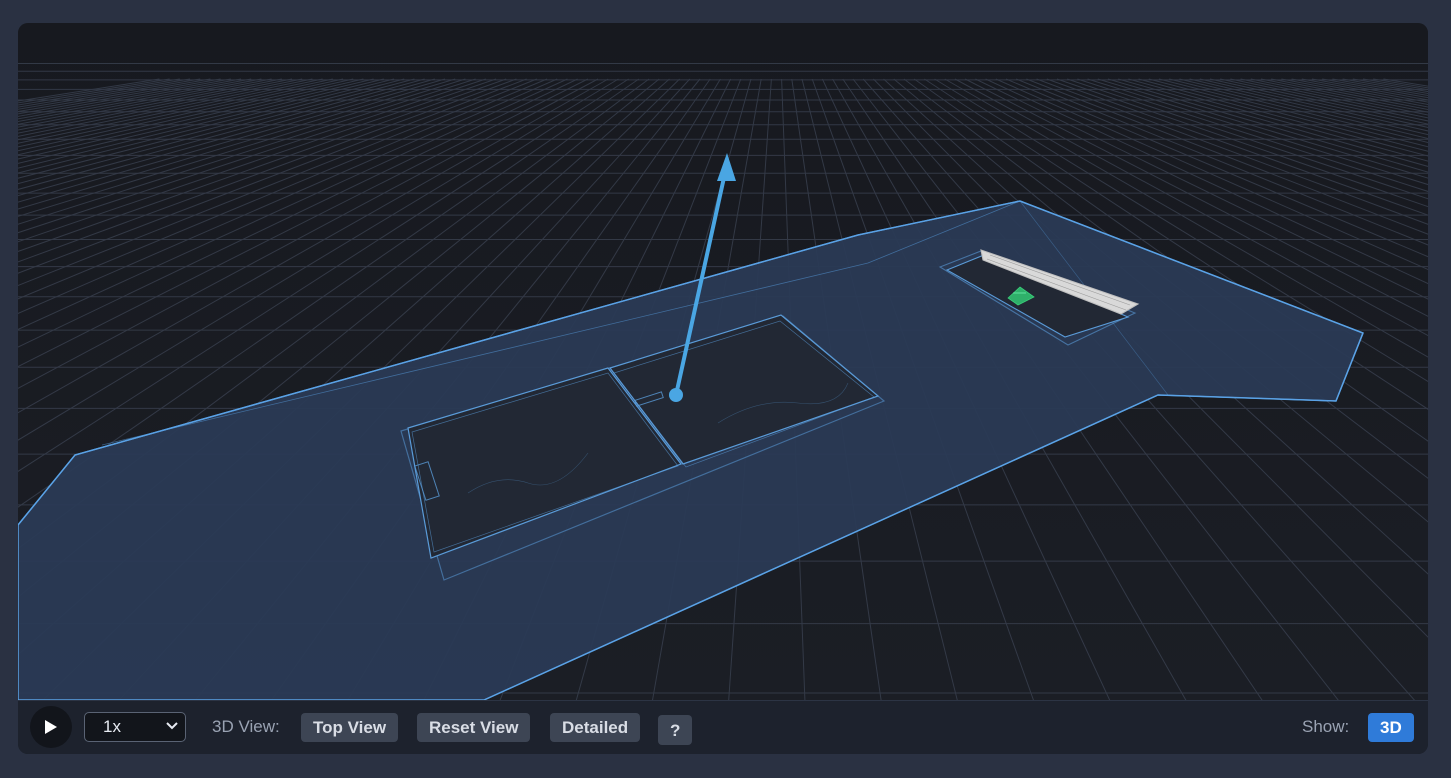 The width and height of the screenshot is (1451, 778). Describe the element at coordinates (246, 726) in the screenshot. I see `3d-view-label: 3D View:` at that location.